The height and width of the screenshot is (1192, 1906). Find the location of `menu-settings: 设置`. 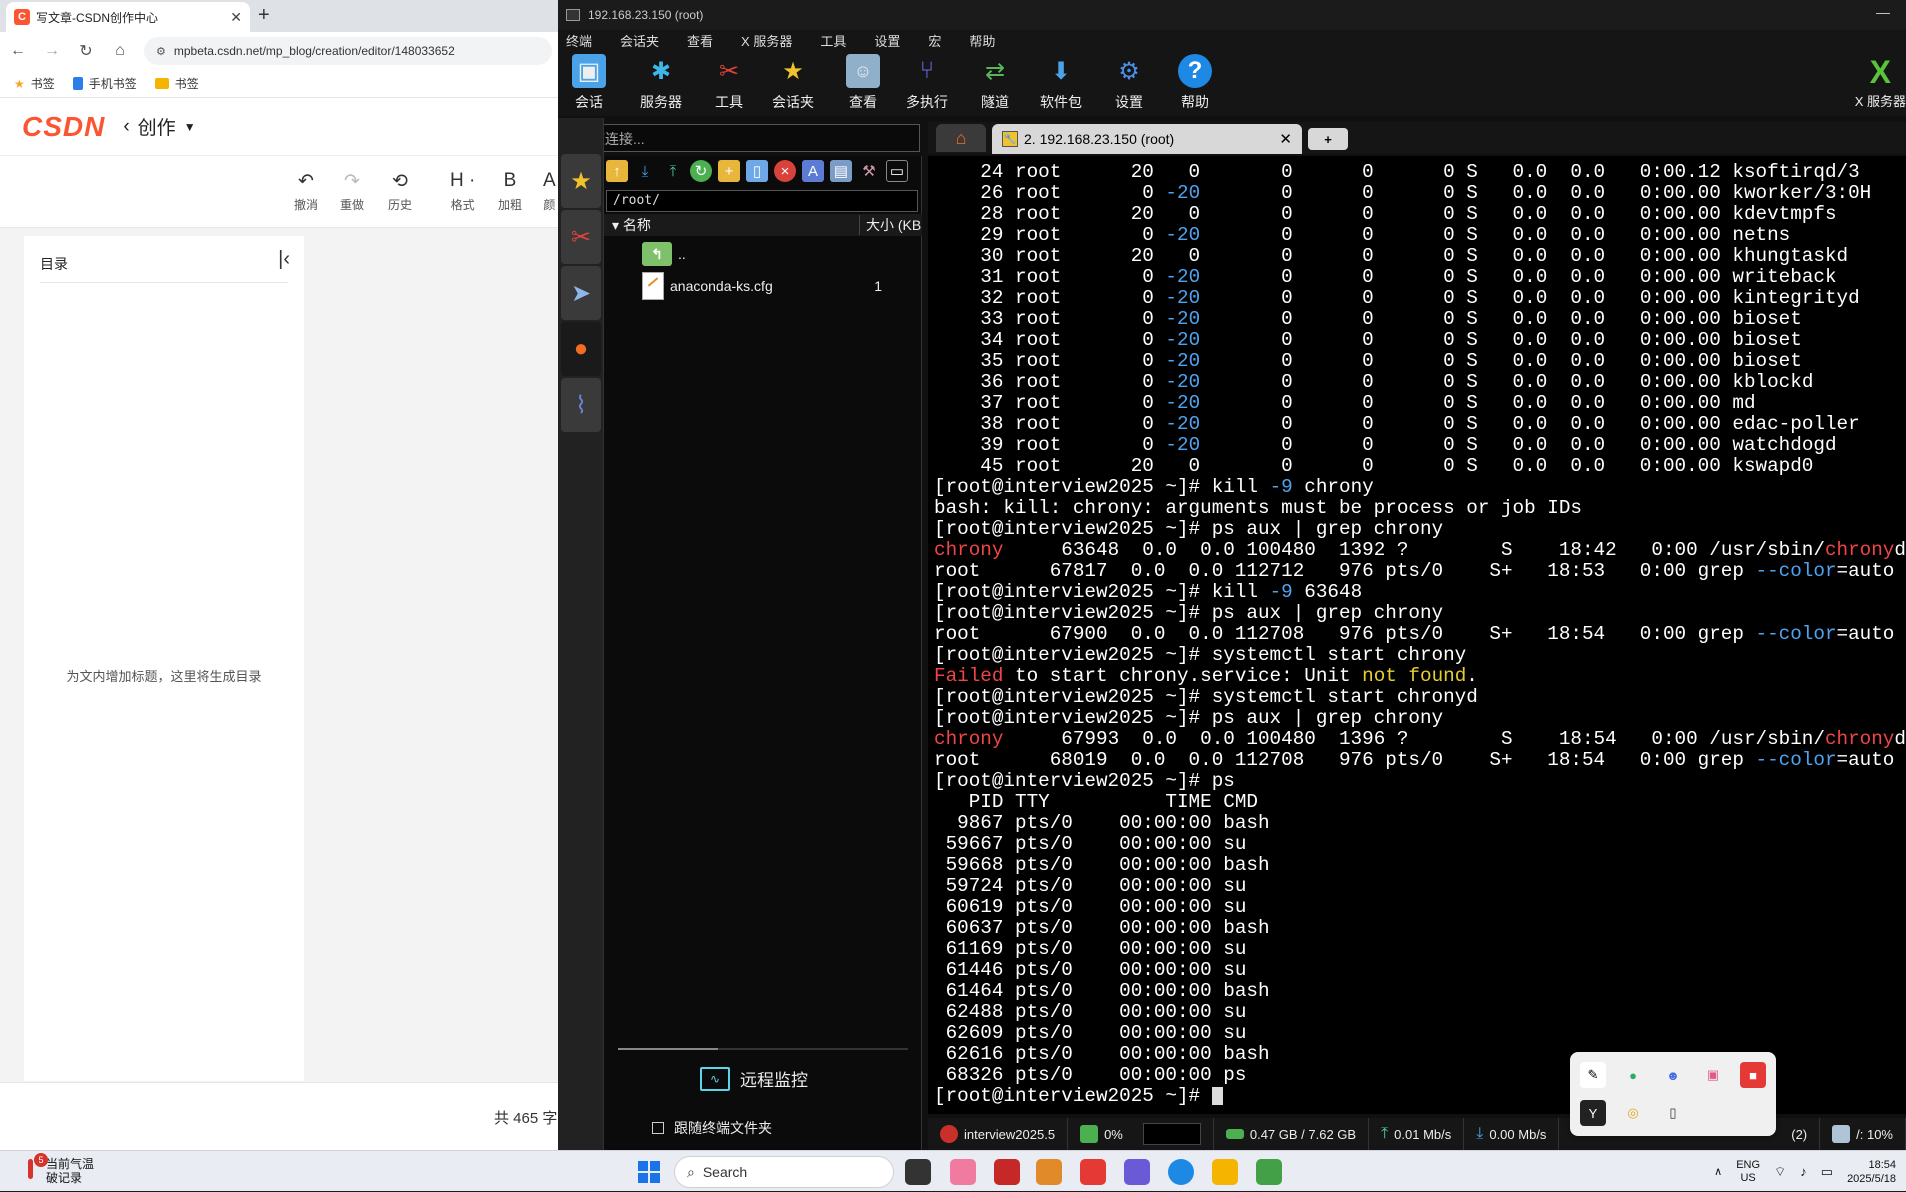

menu-settings: 设置 is located at coordinates (887, 40).